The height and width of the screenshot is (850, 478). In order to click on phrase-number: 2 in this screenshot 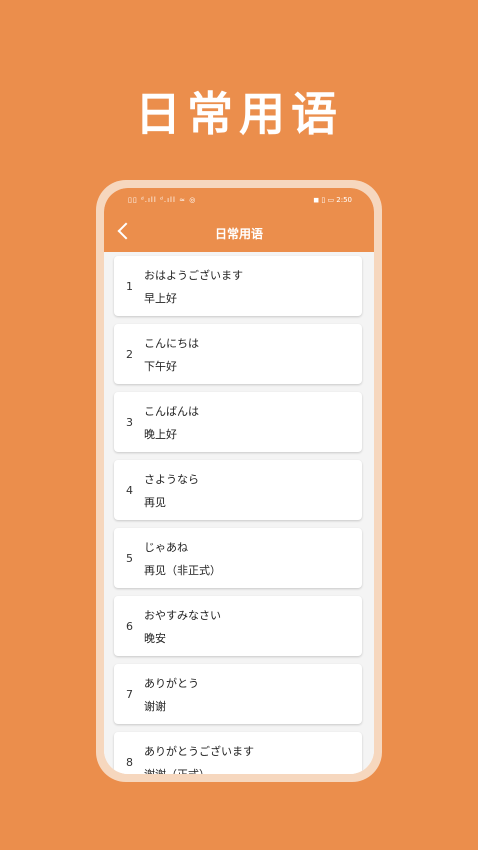, I will do `click(129, 354)`.